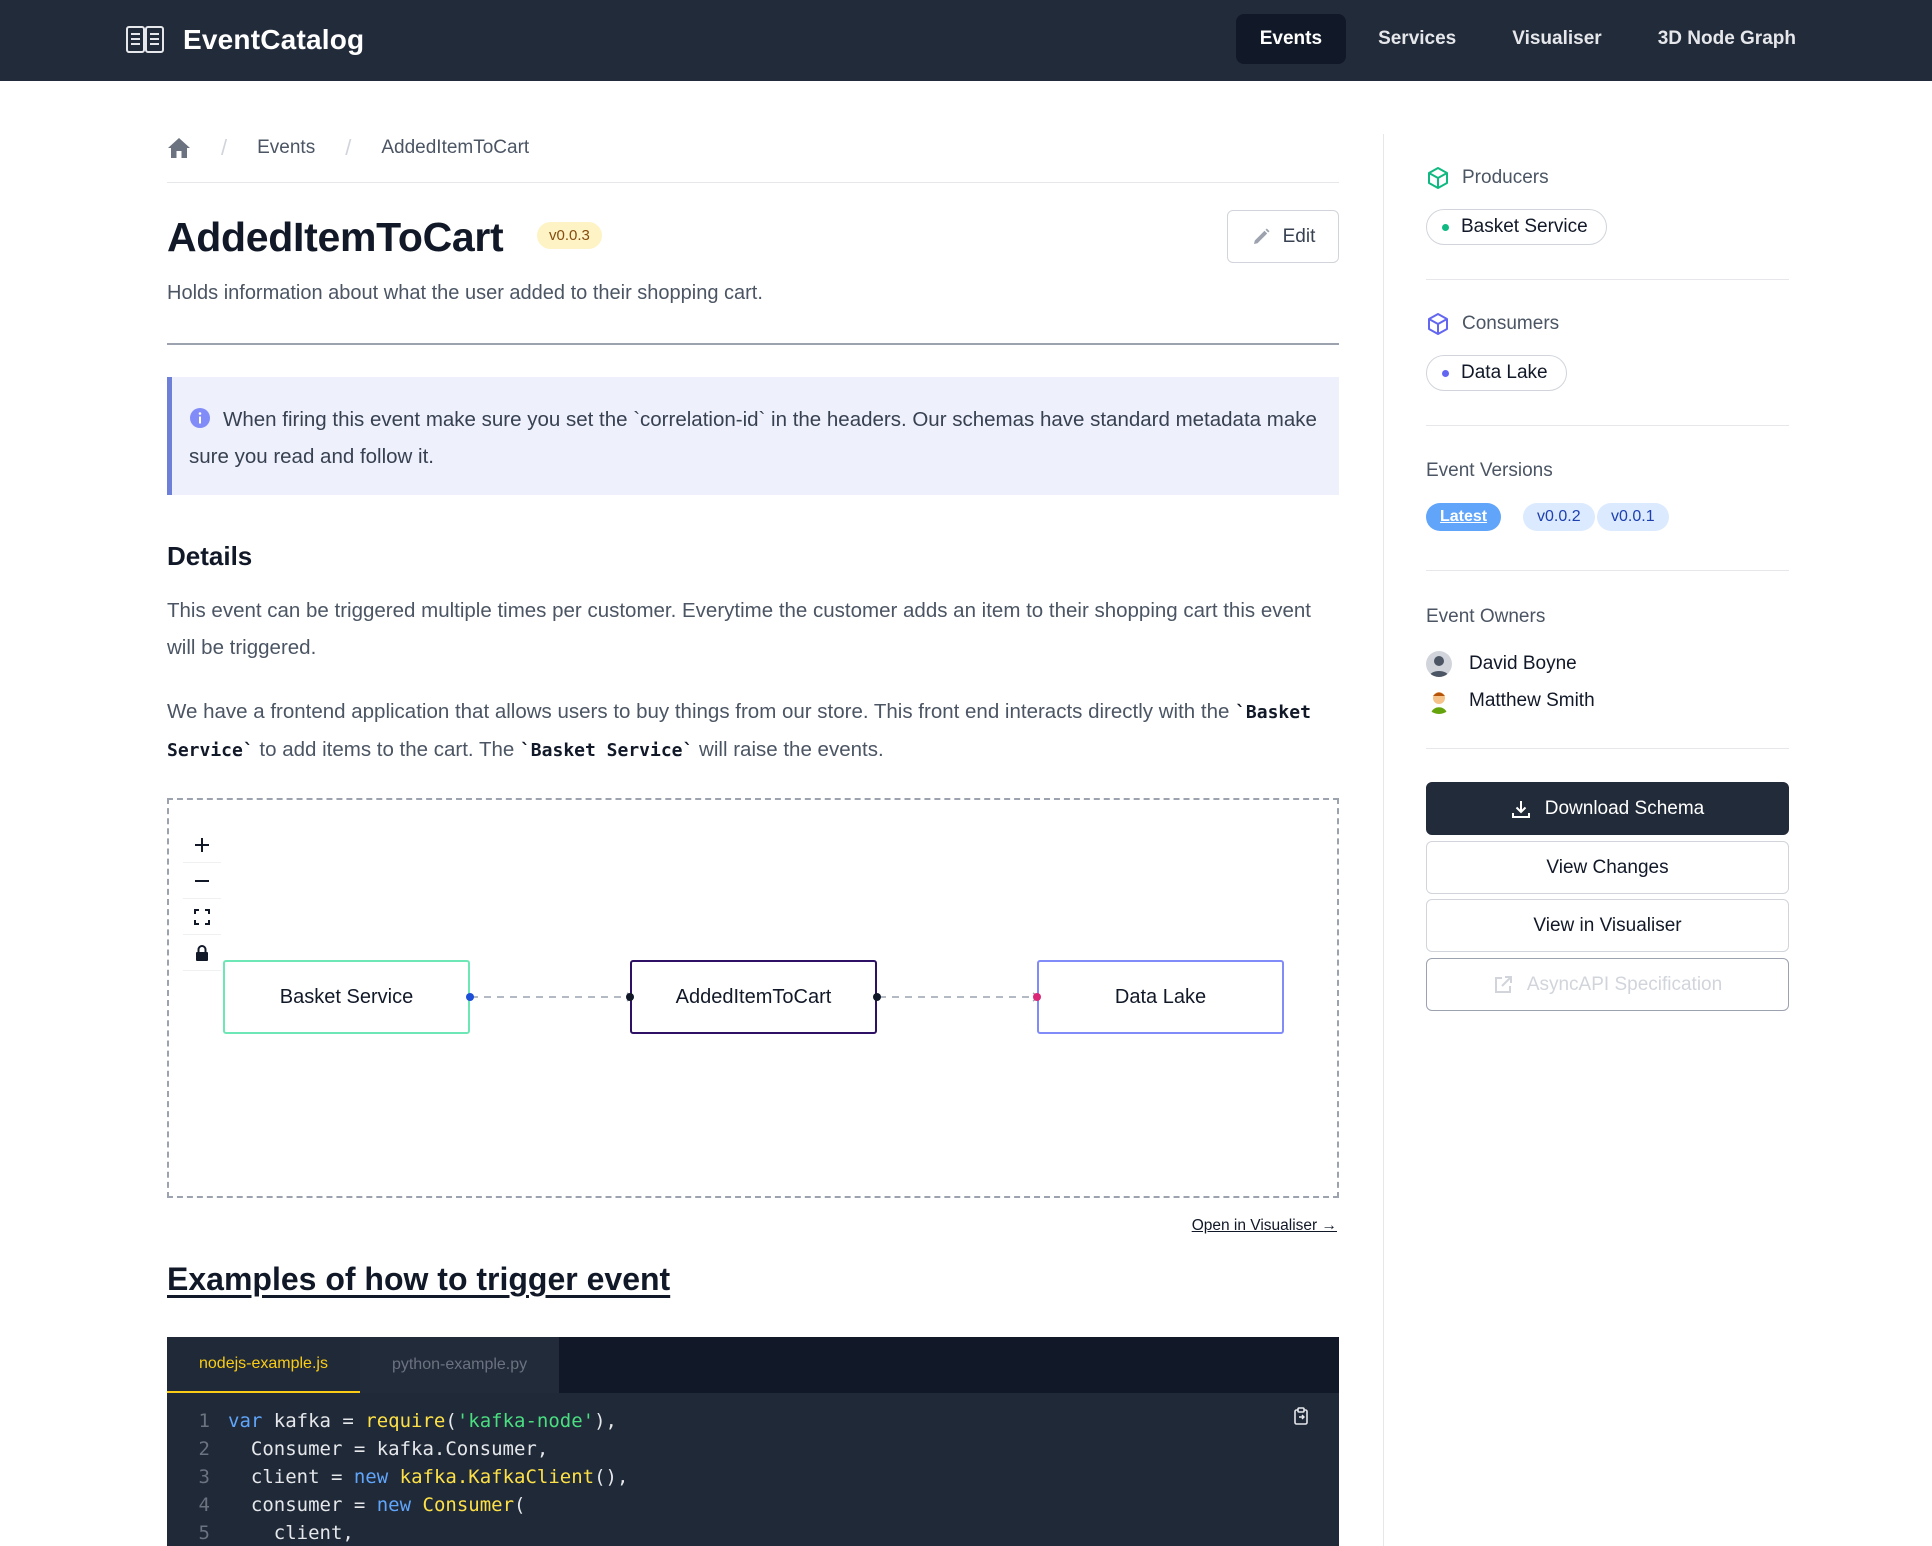  I want to click on paragraph-text: to add items to the cart. The, so click(386, 749).